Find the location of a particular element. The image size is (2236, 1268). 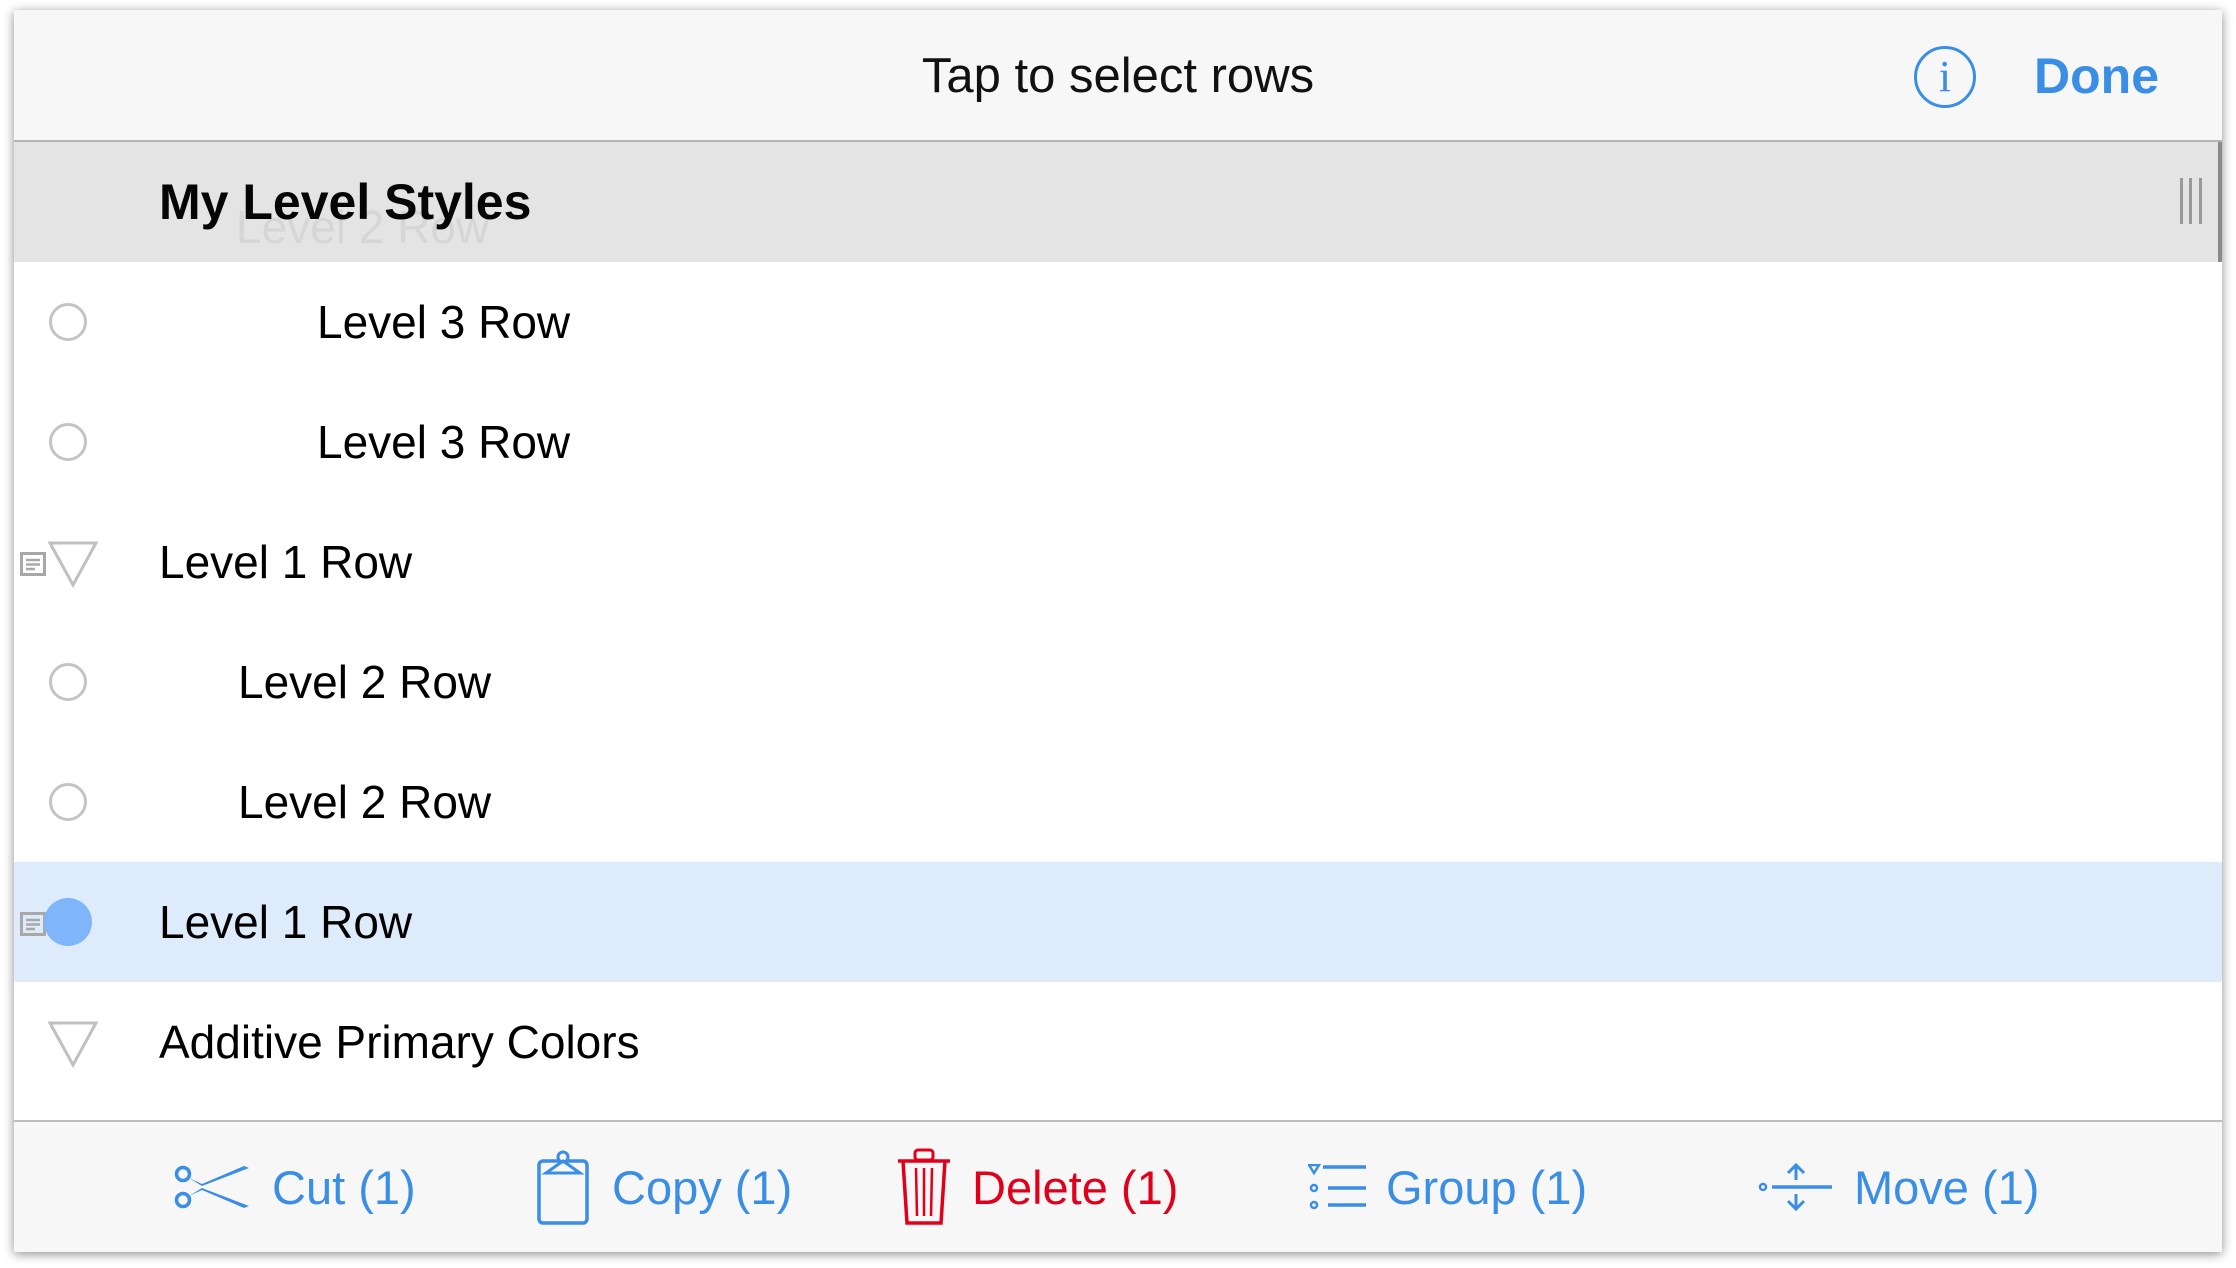

scissors-icon is located at coordinates (211, 1187).